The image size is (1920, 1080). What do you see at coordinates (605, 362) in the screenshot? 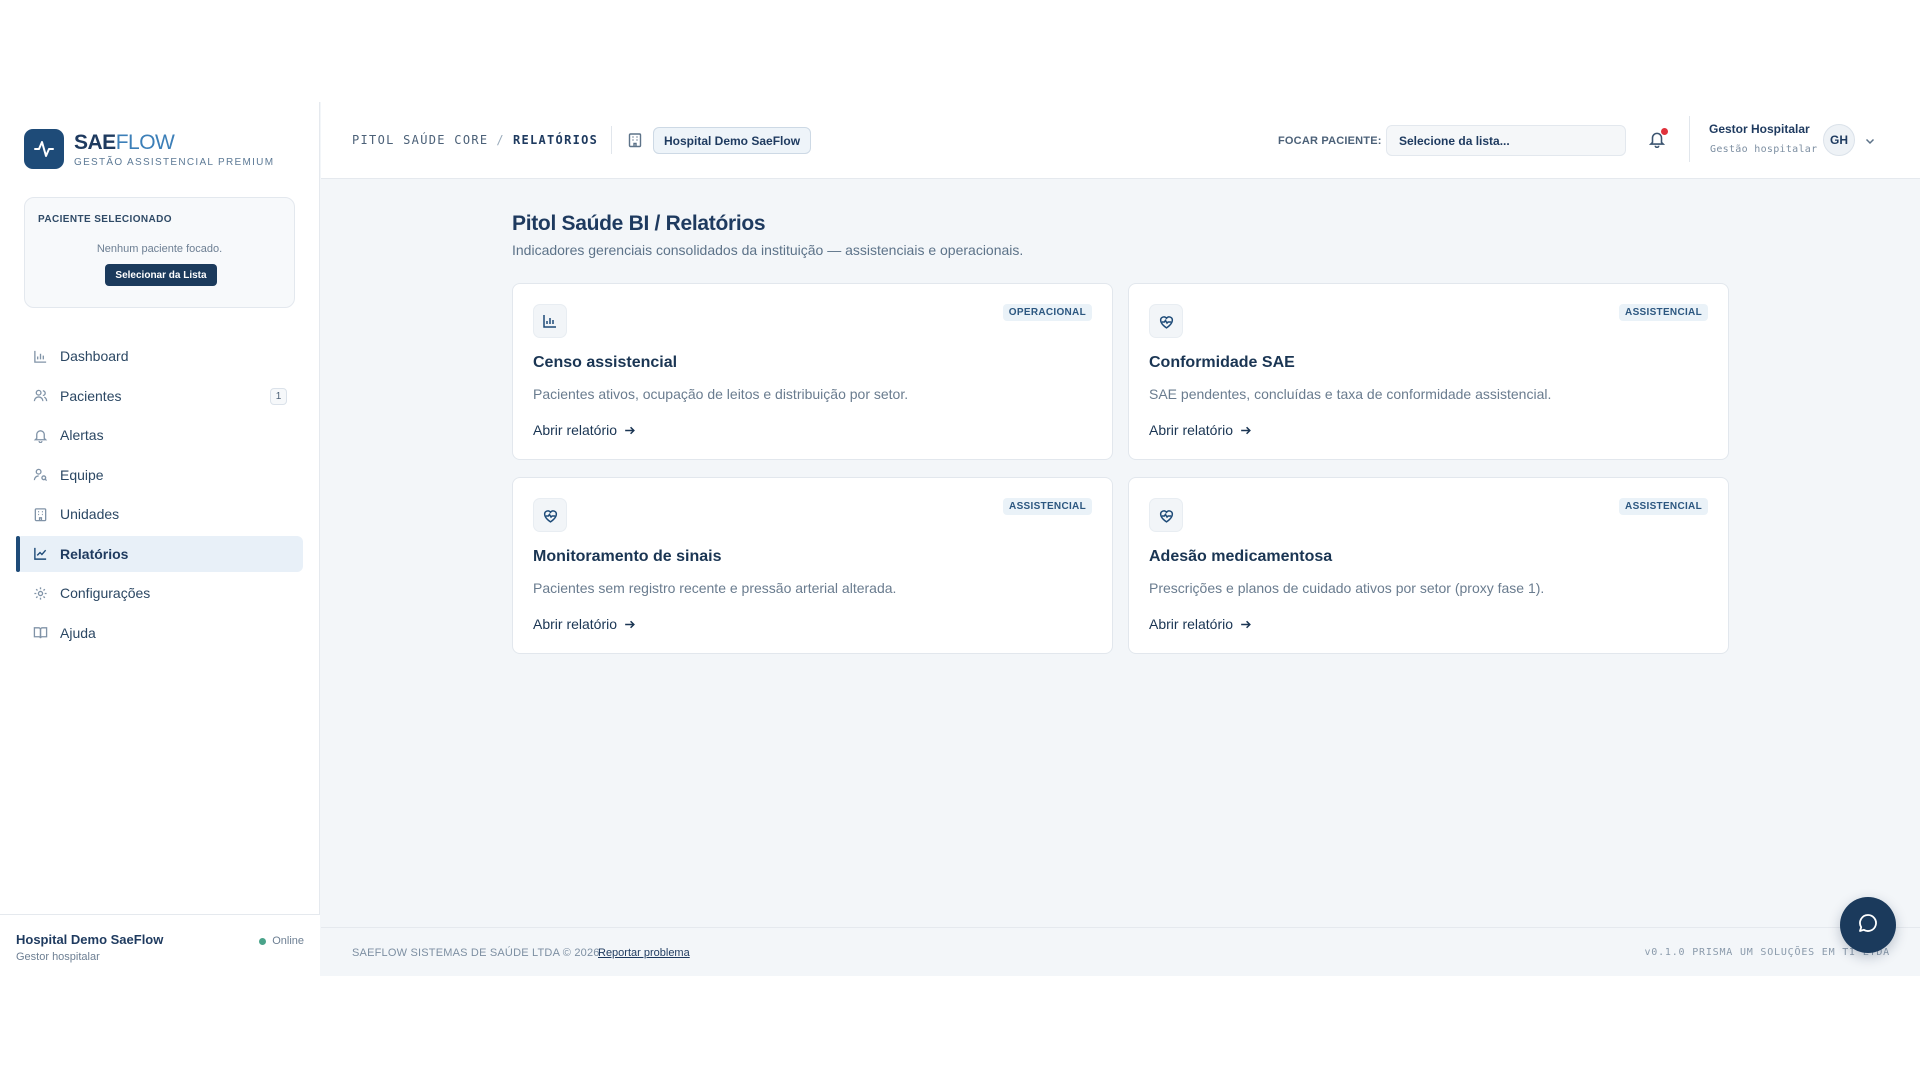
I see `card-title: Censo assistencial` at bounding box center [605, 362].